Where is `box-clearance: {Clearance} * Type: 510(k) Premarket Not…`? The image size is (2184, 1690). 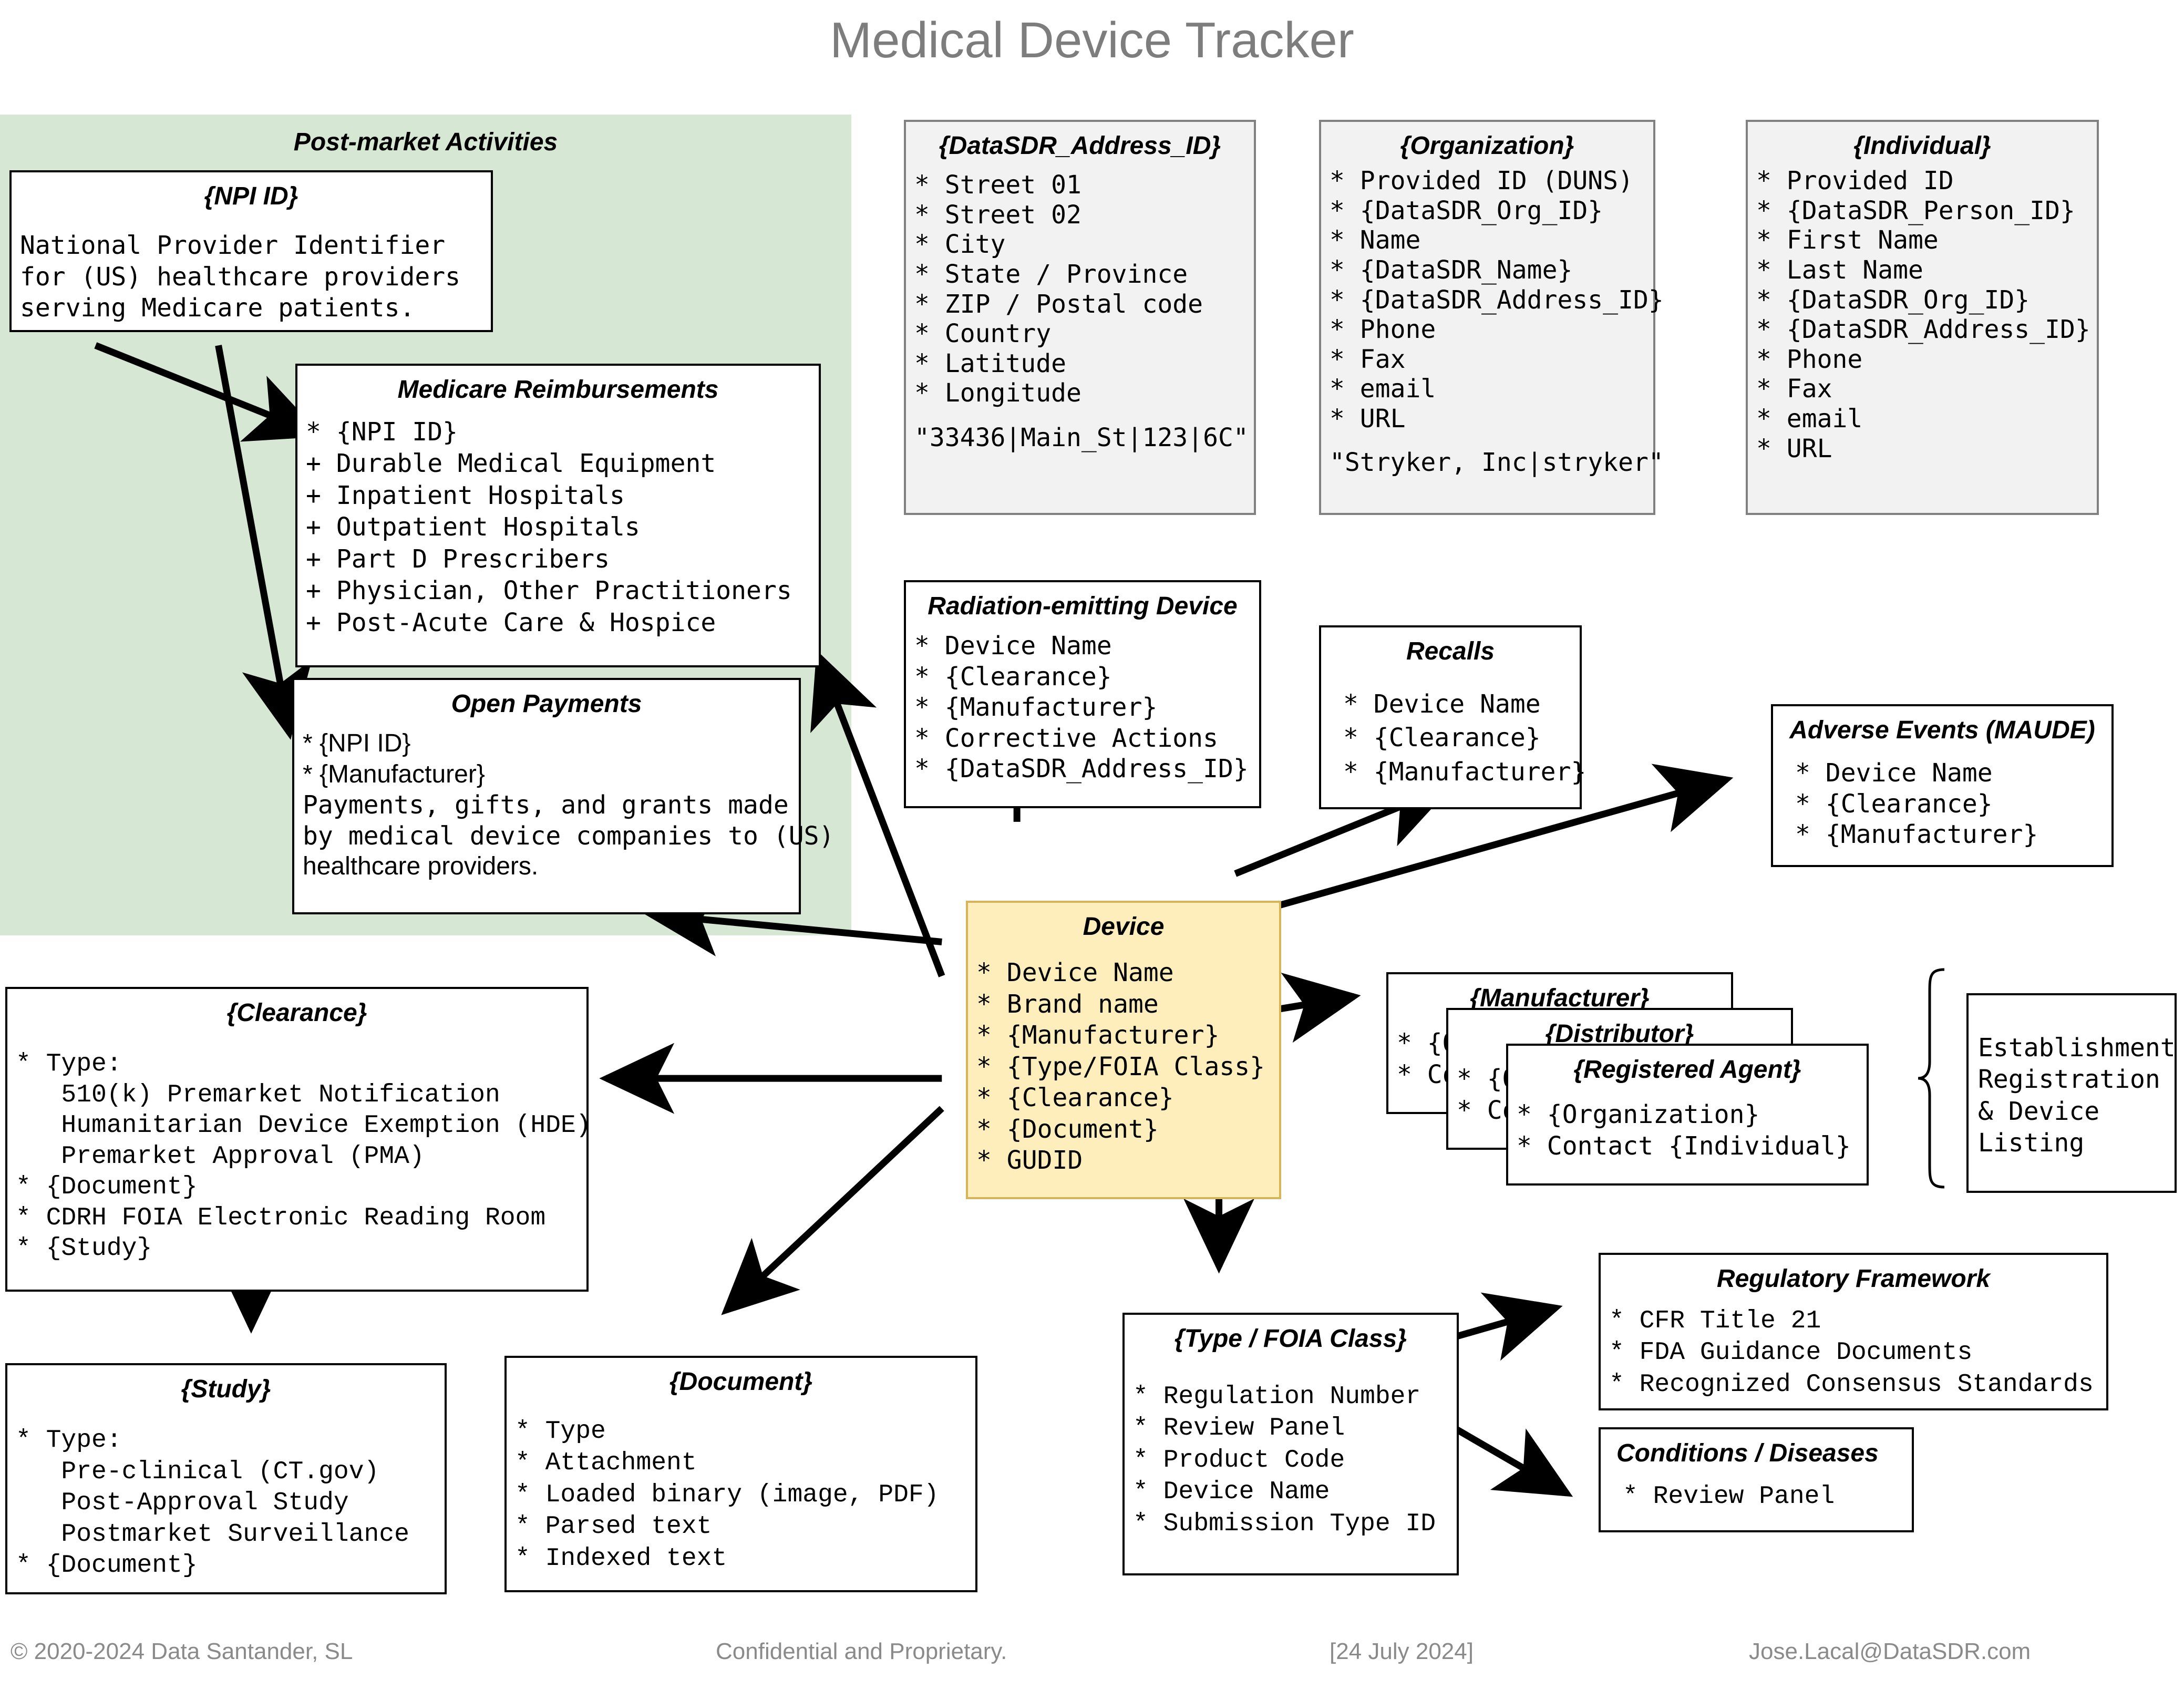
box-clearance: {Clearance} * Type: 510(k) Premarket Not… is located at coordinates (298, 1139).